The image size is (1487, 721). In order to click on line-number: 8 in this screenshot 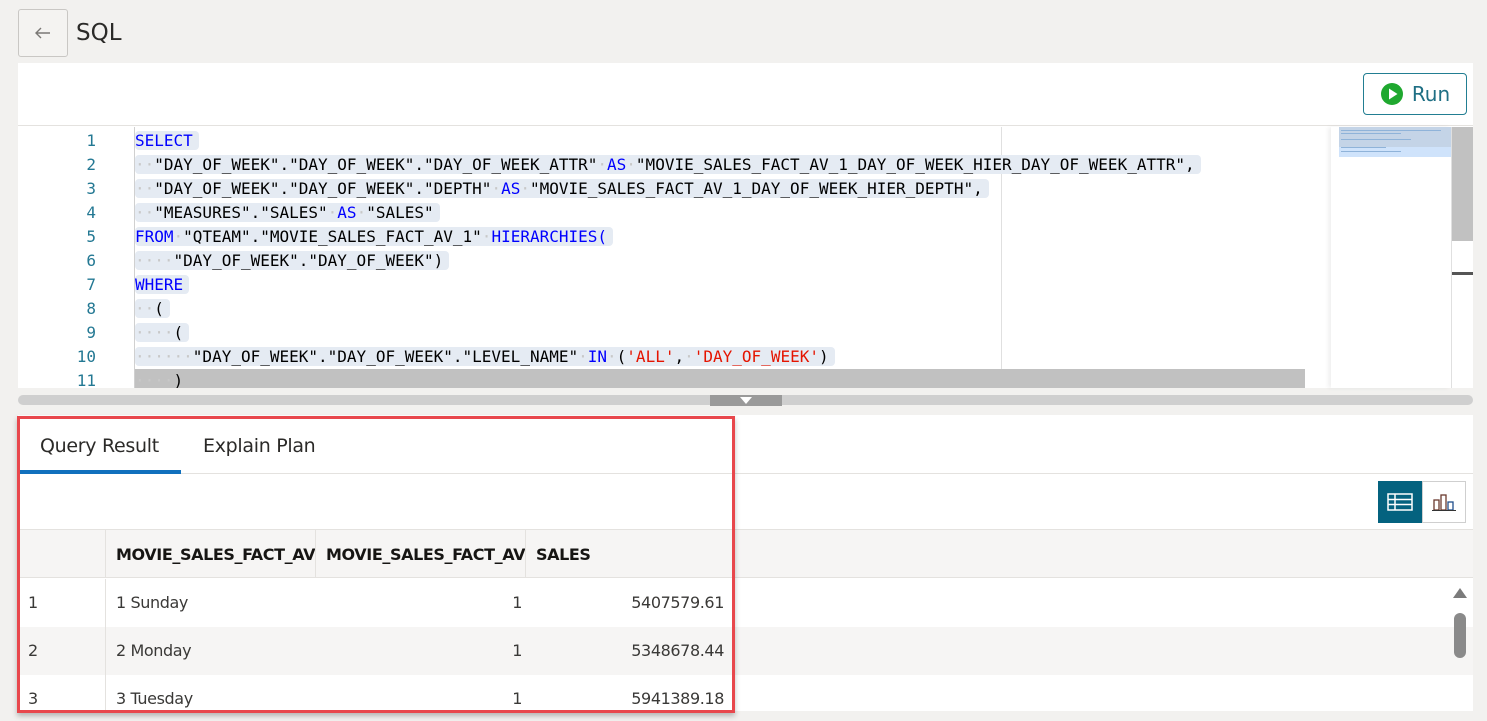, I will do `click(91, 308)`.